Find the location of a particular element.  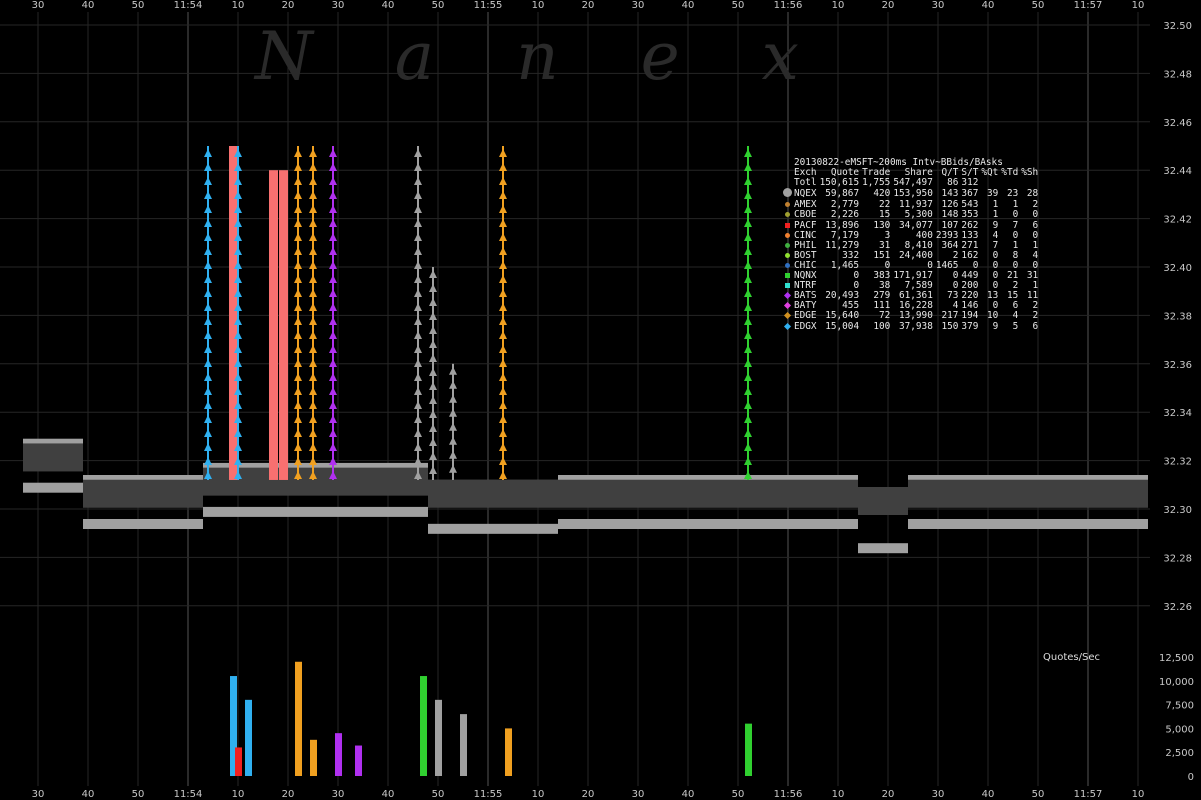

price-tick-label: 32.40 is located at coordinates (1177, 268).